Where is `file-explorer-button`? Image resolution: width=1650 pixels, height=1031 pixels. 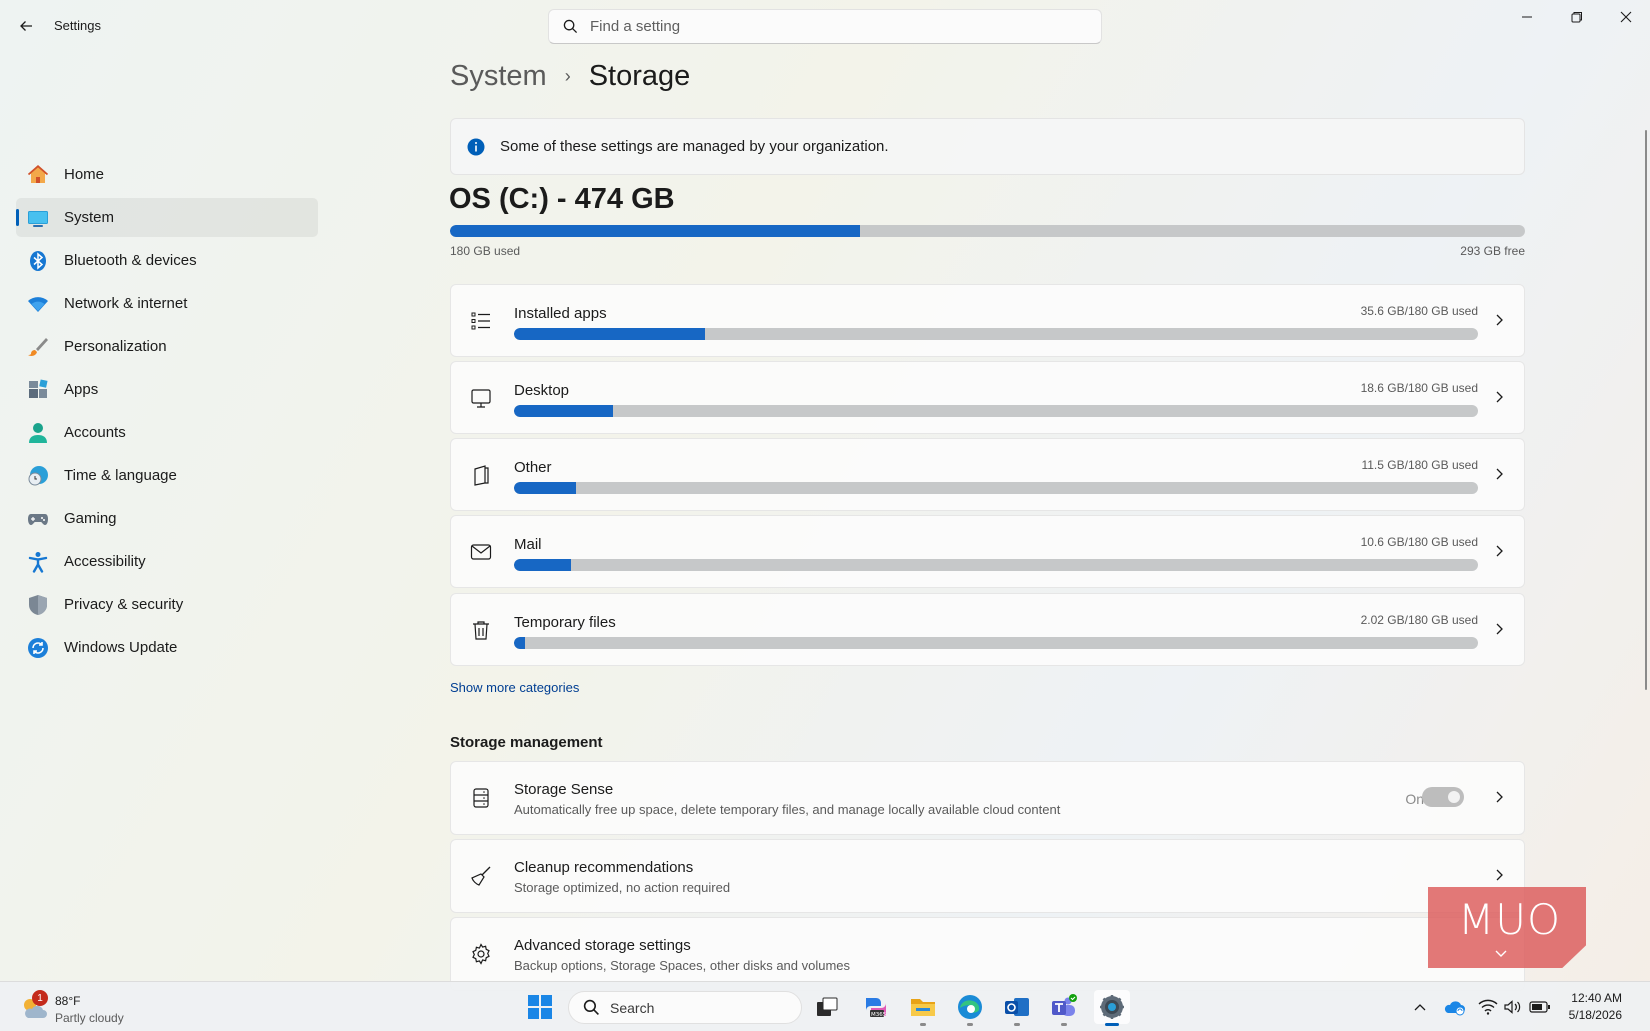
file-explorer-button is located at coordinates (923, 1008).